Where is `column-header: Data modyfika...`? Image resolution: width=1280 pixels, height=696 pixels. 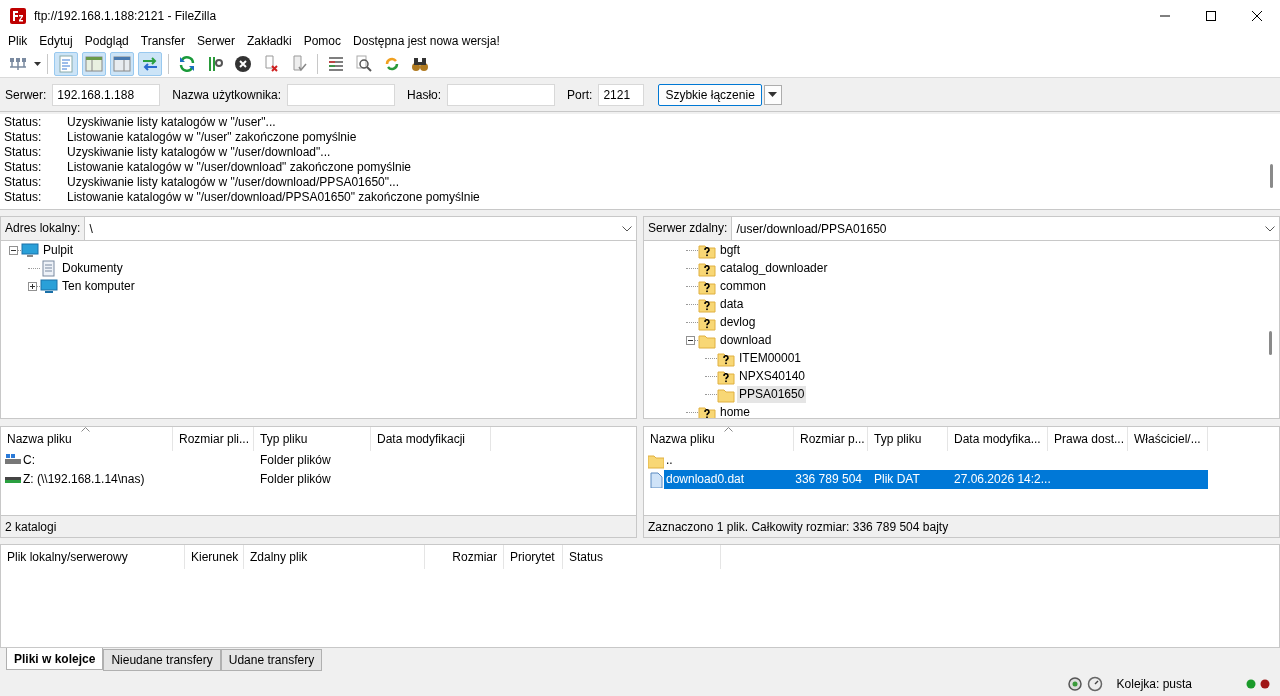
column-header: Data modyfika... is located at coordinates (998, 439).